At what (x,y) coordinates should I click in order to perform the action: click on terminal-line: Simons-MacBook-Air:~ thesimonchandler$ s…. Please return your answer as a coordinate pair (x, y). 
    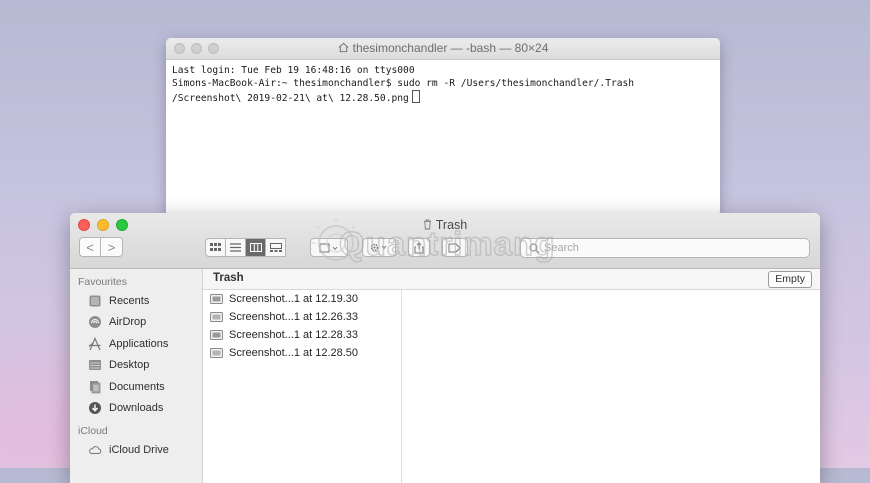
    Looking at the image, I should click on (403, 83).